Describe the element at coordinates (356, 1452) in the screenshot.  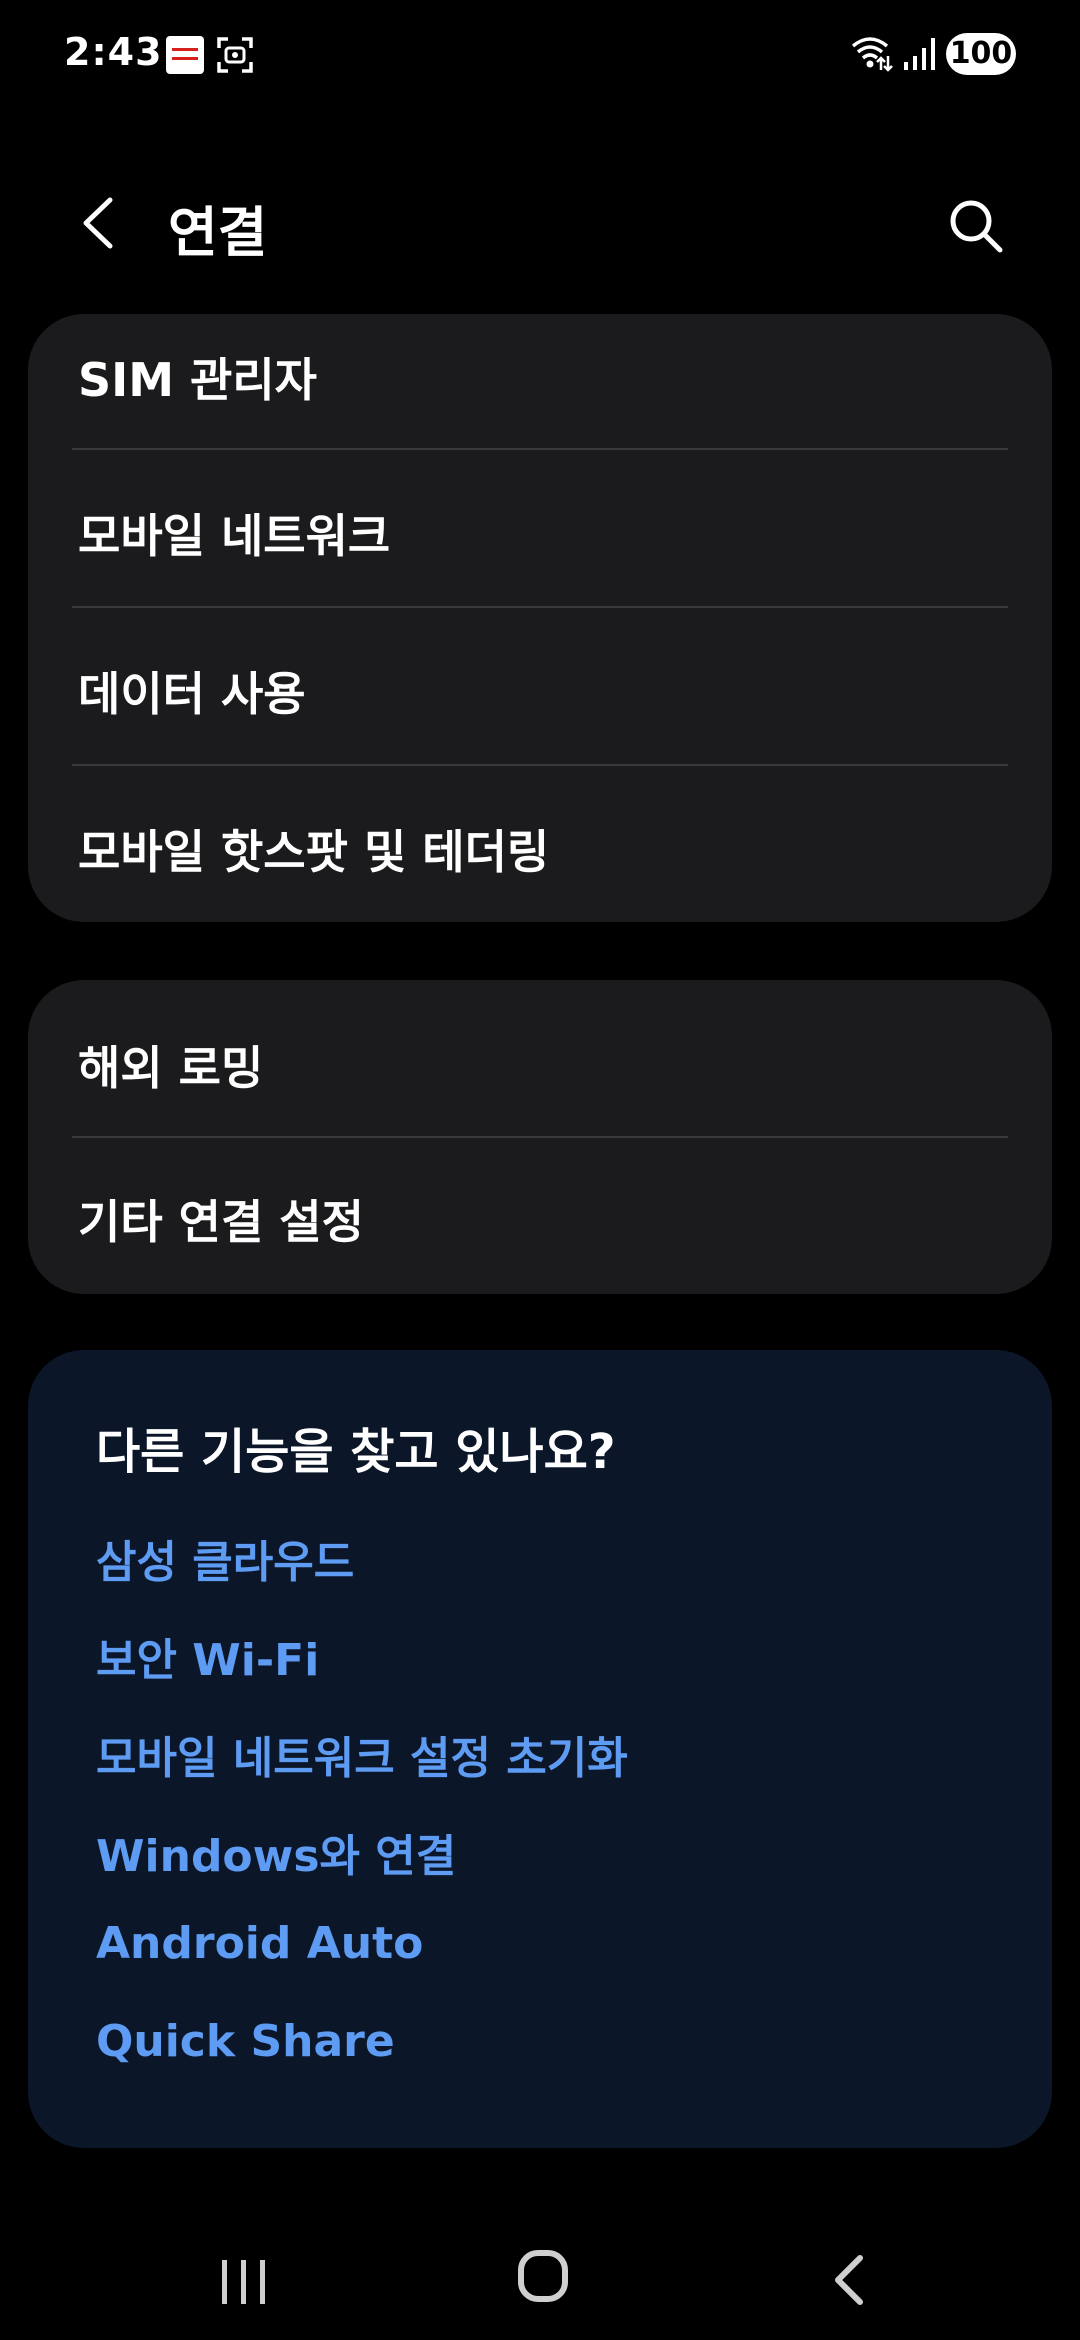
I see `suggestions-title: 다른 기능을 찾고 있나요?` at that location.